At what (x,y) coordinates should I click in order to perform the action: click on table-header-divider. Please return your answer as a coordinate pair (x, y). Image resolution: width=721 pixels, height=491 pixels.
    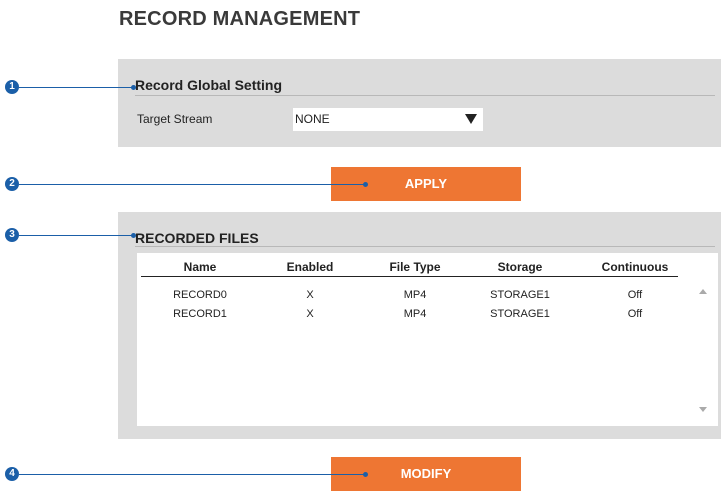
    Looking at the image, I should click on (409, 276).